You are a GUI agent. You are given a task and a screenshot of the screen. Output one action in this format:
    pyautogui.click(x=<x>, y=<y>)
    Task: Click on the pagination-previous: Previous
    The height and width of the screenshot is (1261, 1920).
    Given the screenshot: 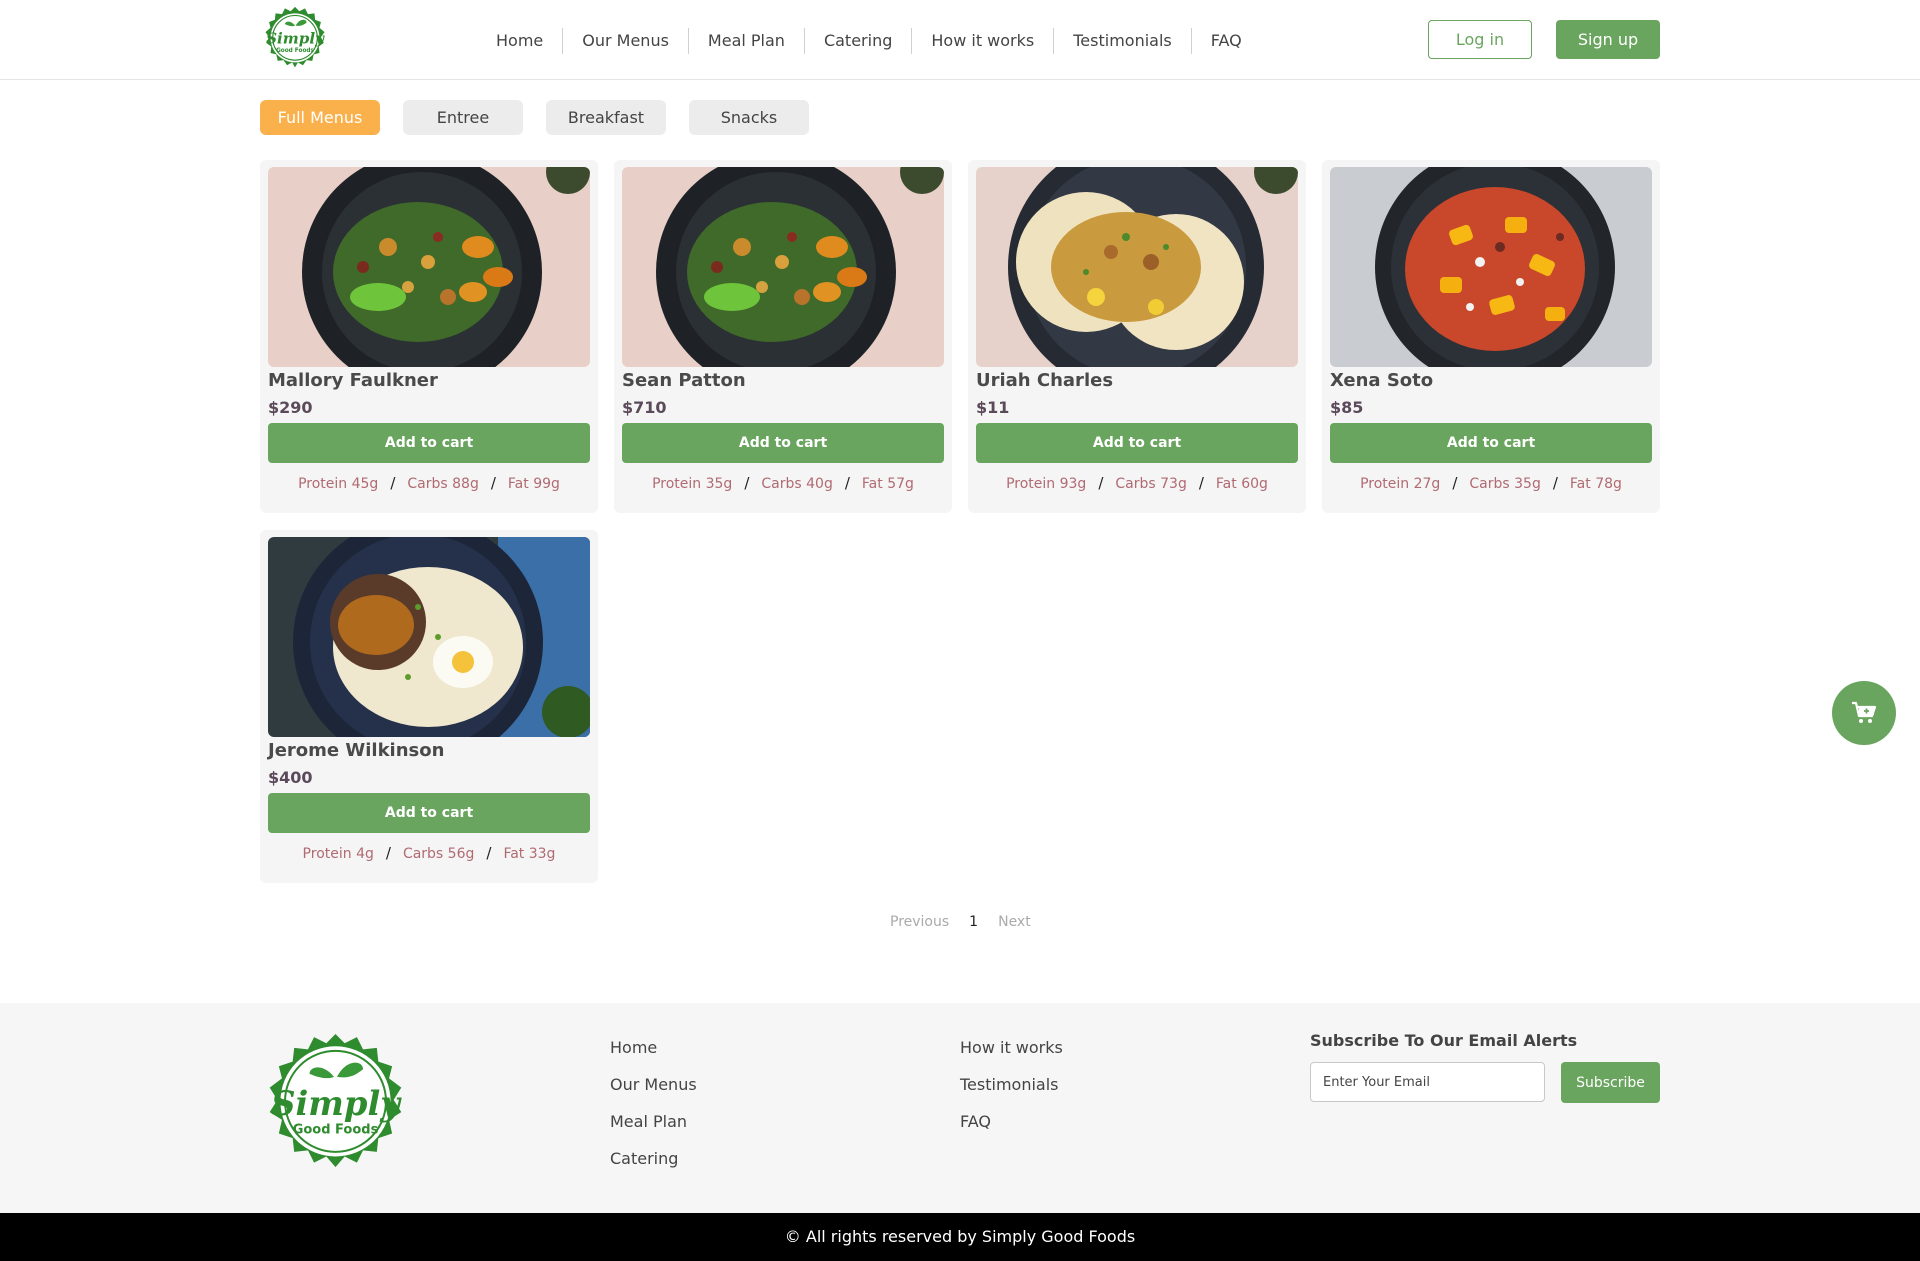 What is the action you would take?
    pyautogui.click(x=919, y=922)
    